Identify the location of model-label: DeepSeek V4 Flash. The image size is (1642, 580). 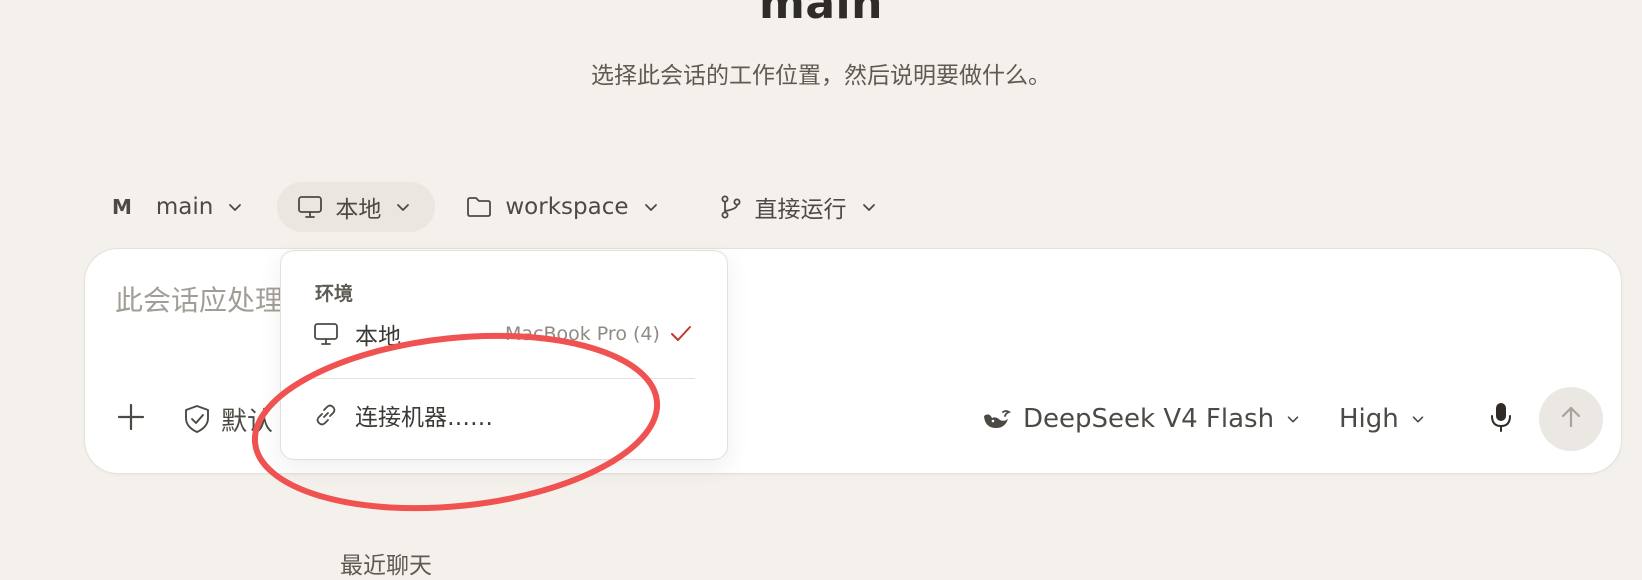
(1149, 419).